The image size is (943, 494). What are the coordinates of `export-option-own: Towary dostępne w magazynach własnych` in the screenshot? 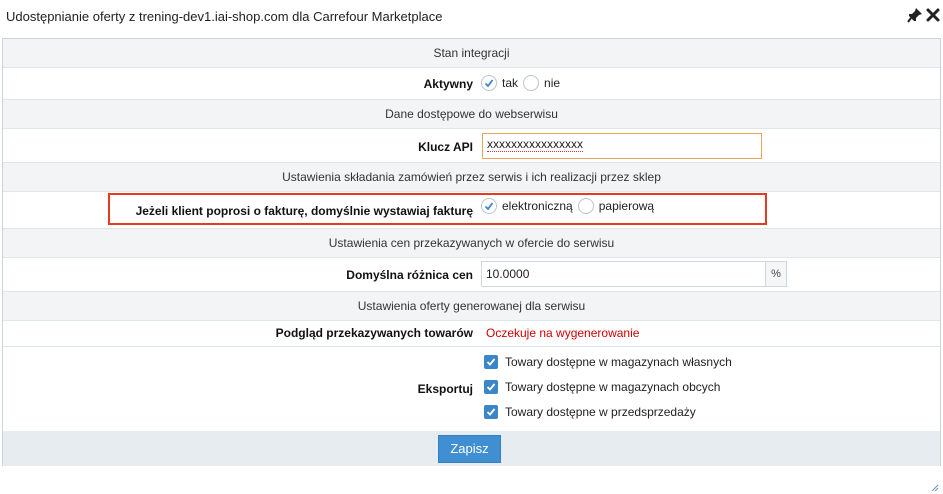 It's located at (608, 361).